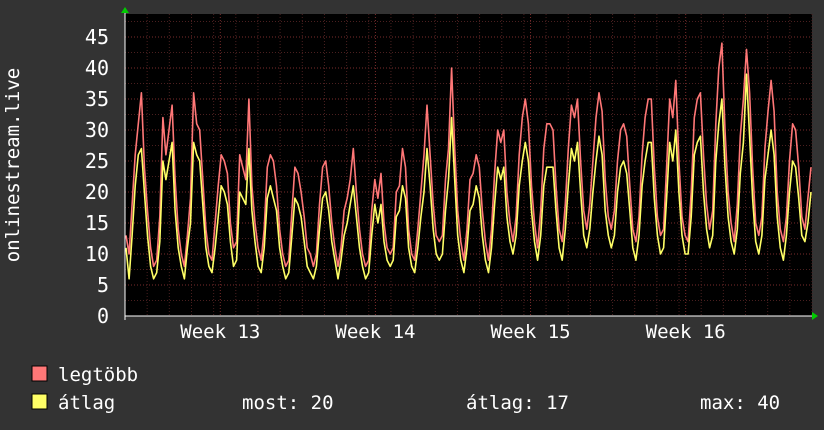  I want to click on legend-label-avg: átlag, so click(86, 403).